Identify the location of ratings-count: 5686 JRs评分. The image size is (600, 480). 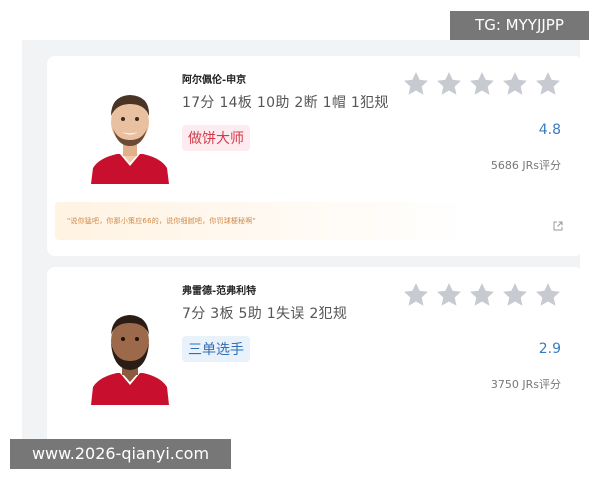
(525, 165).